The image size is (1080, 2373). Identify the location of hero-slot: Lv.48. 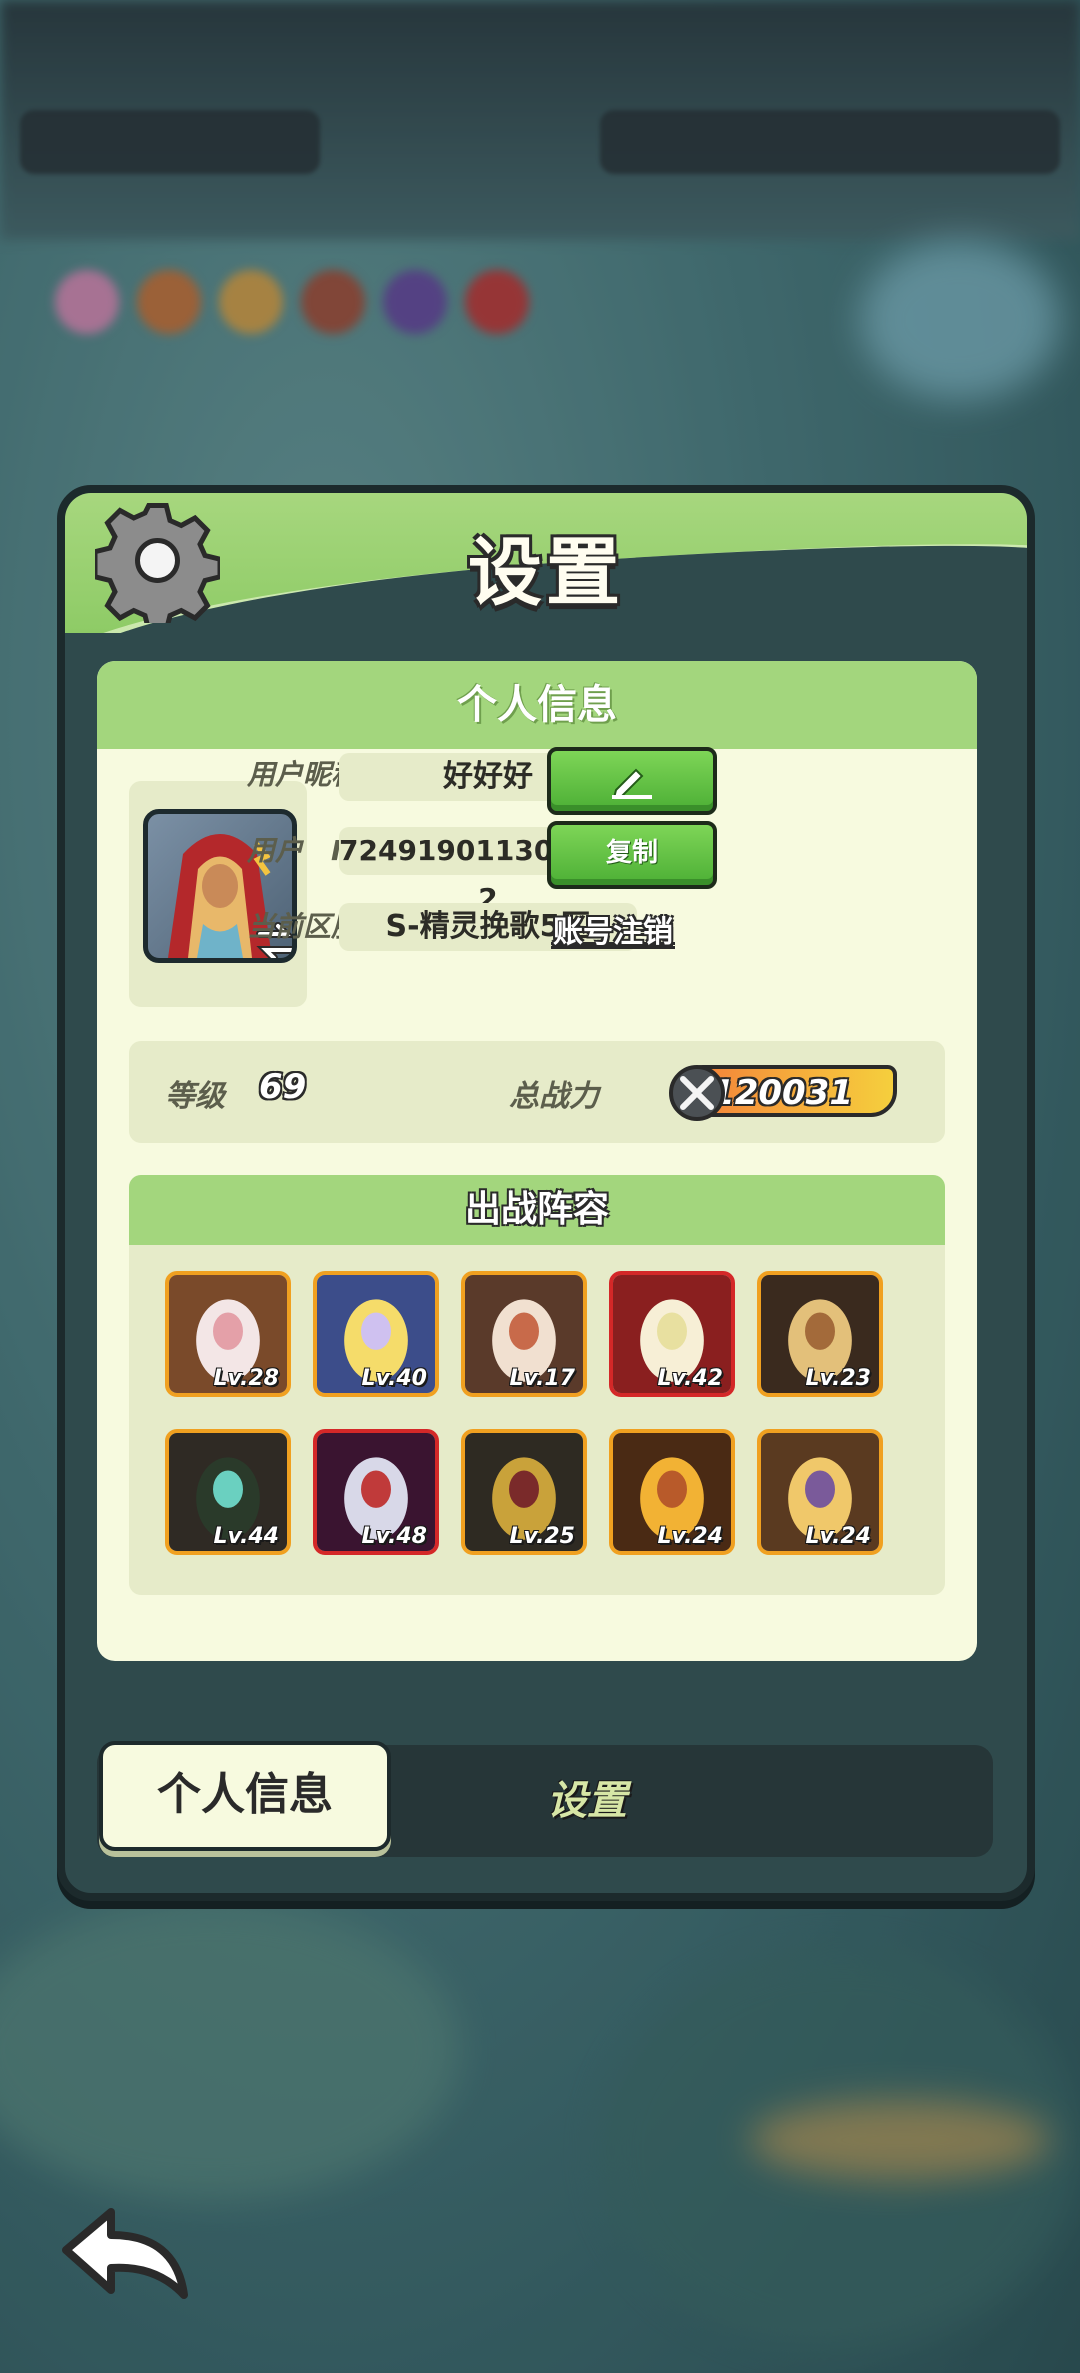
(376, 1492).